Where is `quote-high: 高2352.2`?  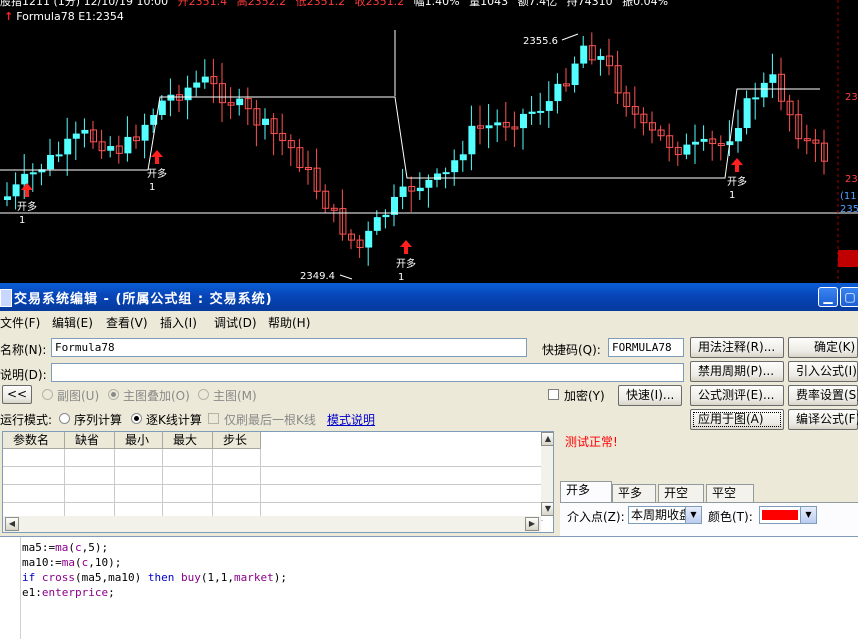
quote-high: 高2352.2 is located at coordinates (261, 4).